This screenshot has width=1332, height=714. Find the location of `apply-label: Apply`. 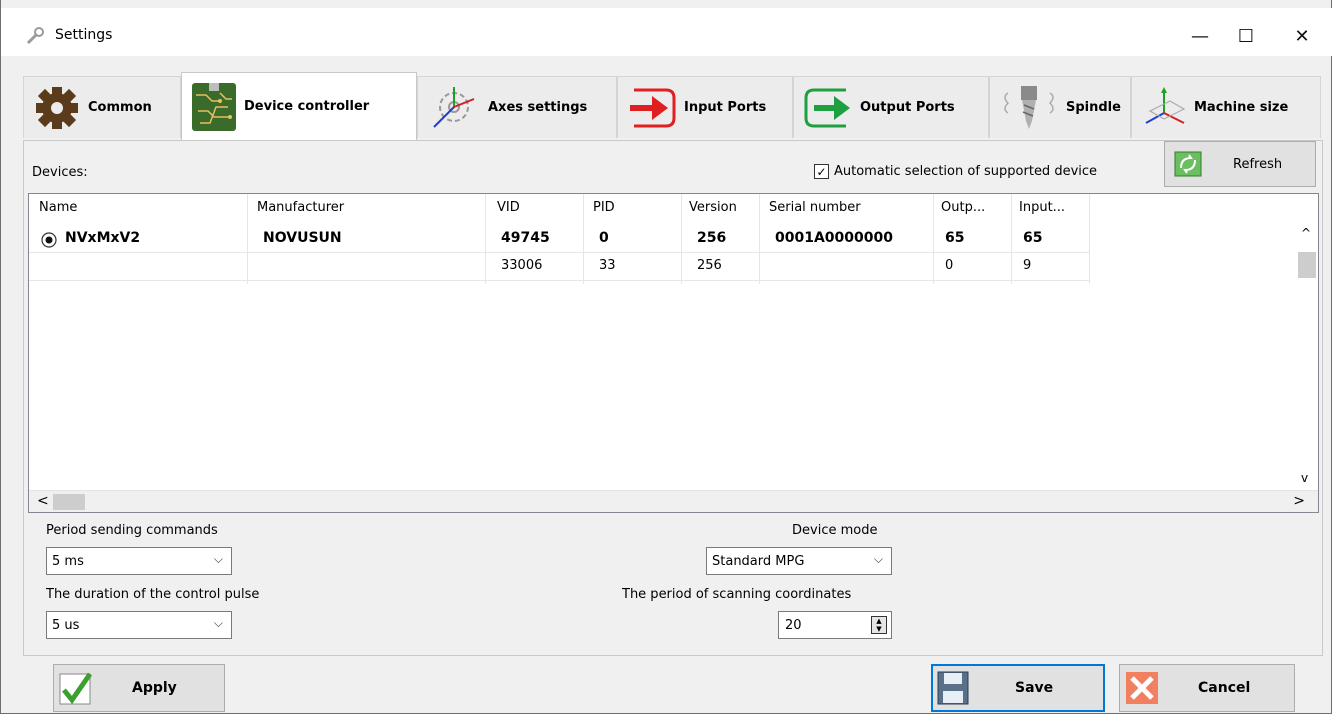

apply-label: Apply is located at coordinates (154, 688).